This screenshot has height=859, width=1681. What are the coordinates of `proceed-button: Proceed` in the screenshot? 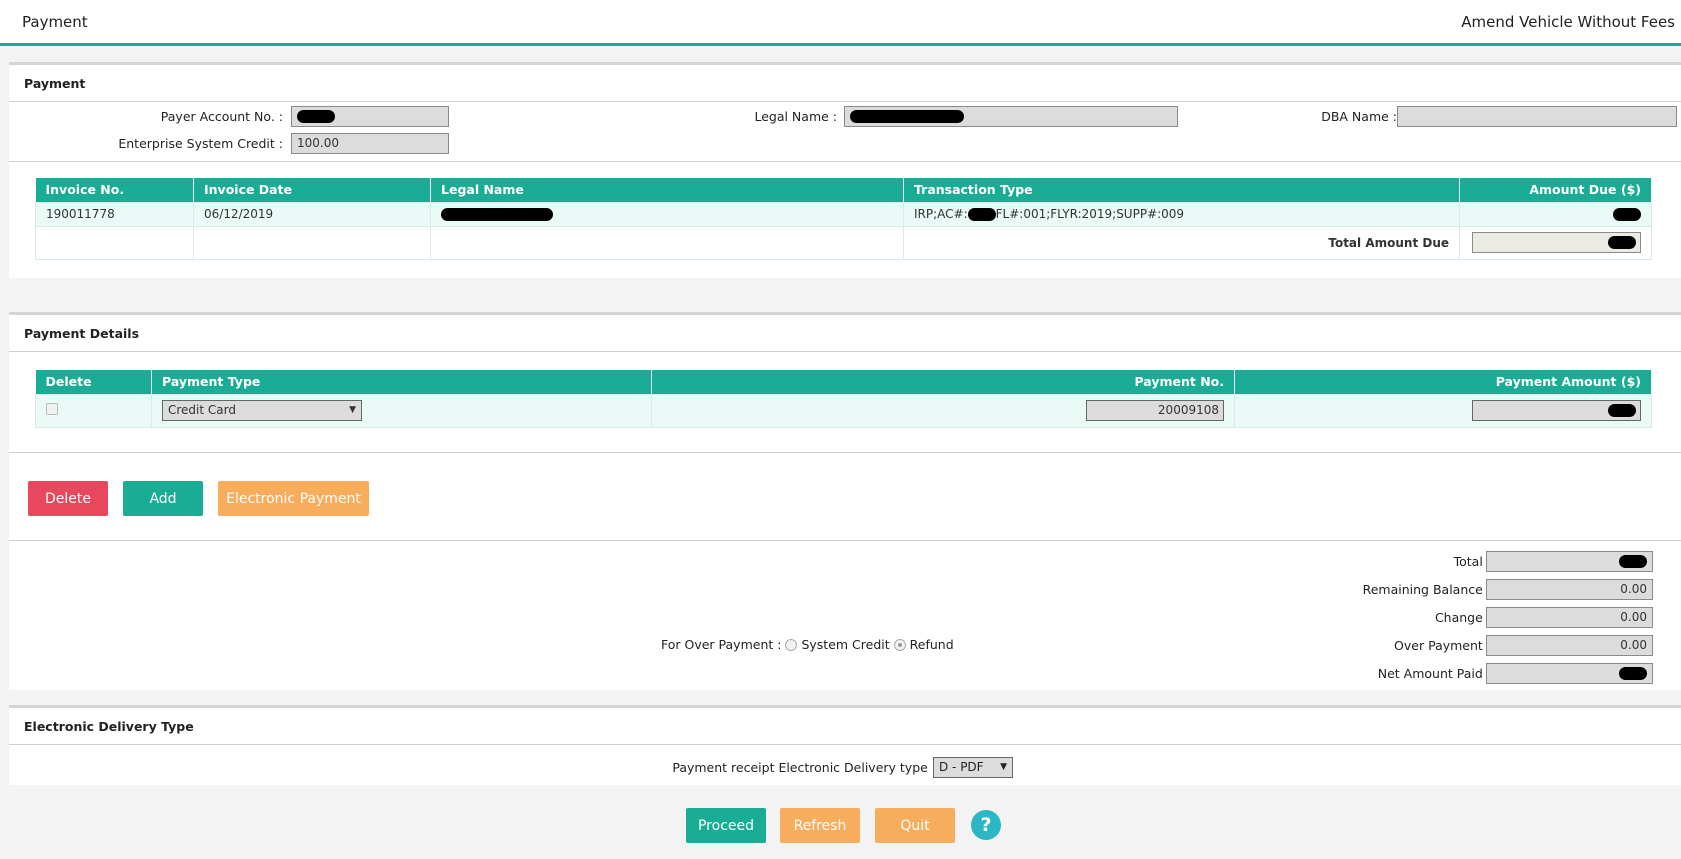 It's located at (726, 825).